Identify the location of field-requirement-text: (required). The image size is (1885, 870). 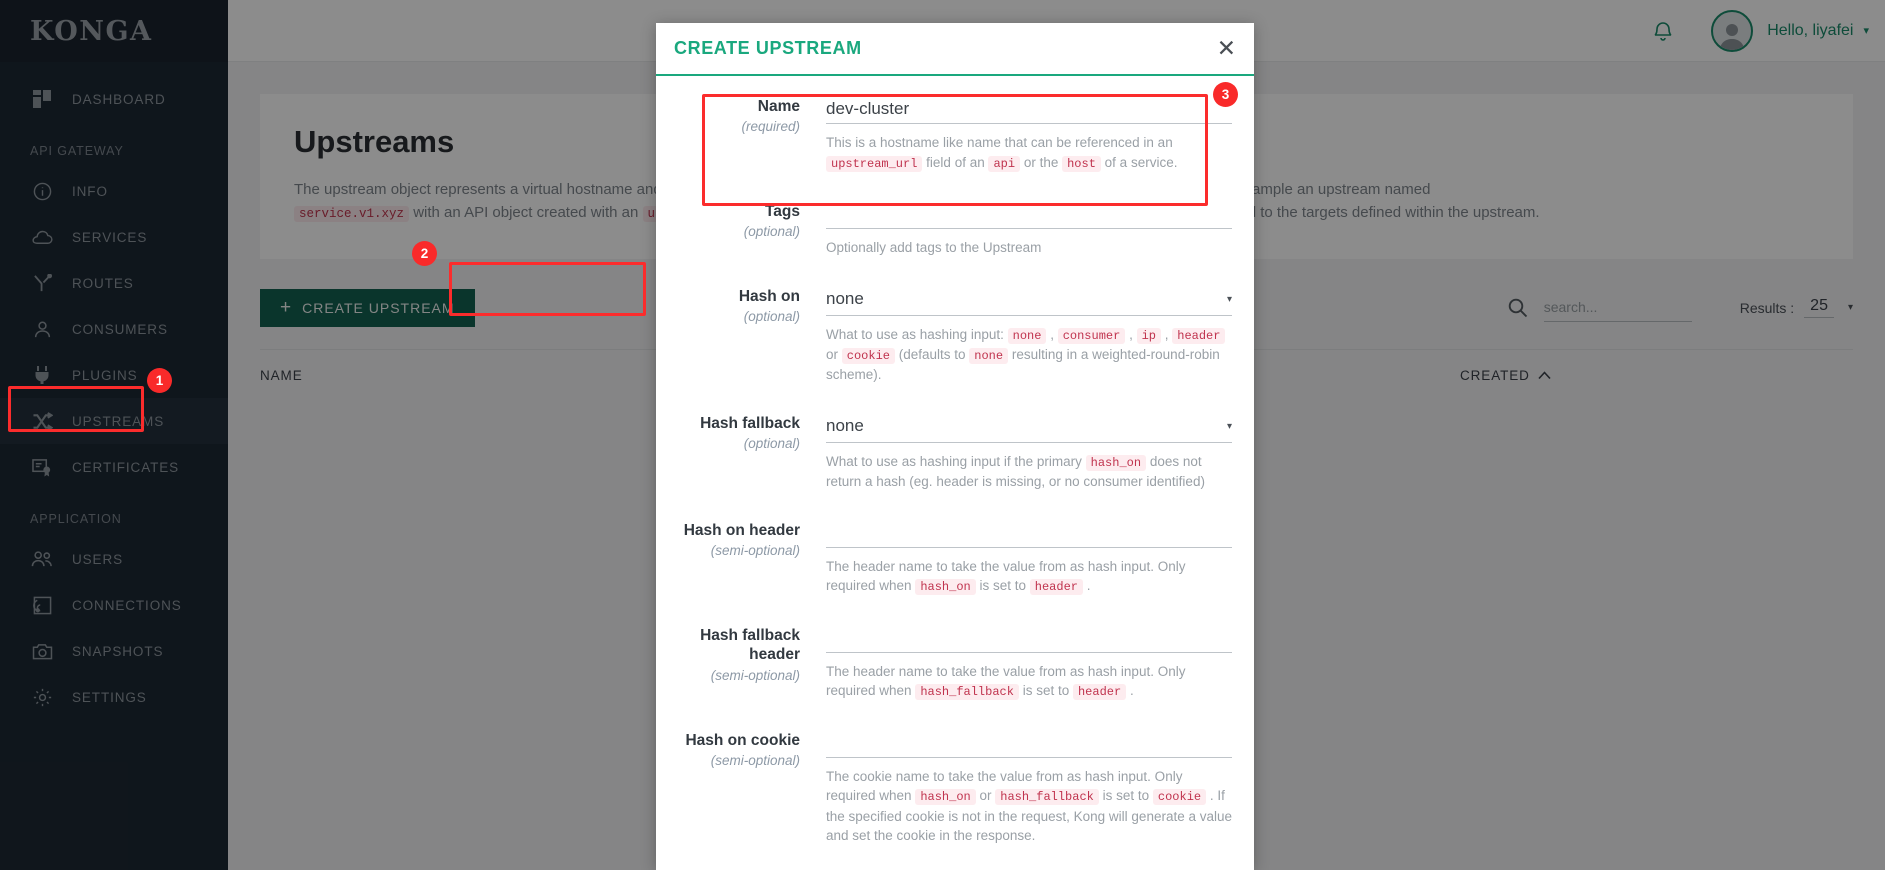
(770, 127).